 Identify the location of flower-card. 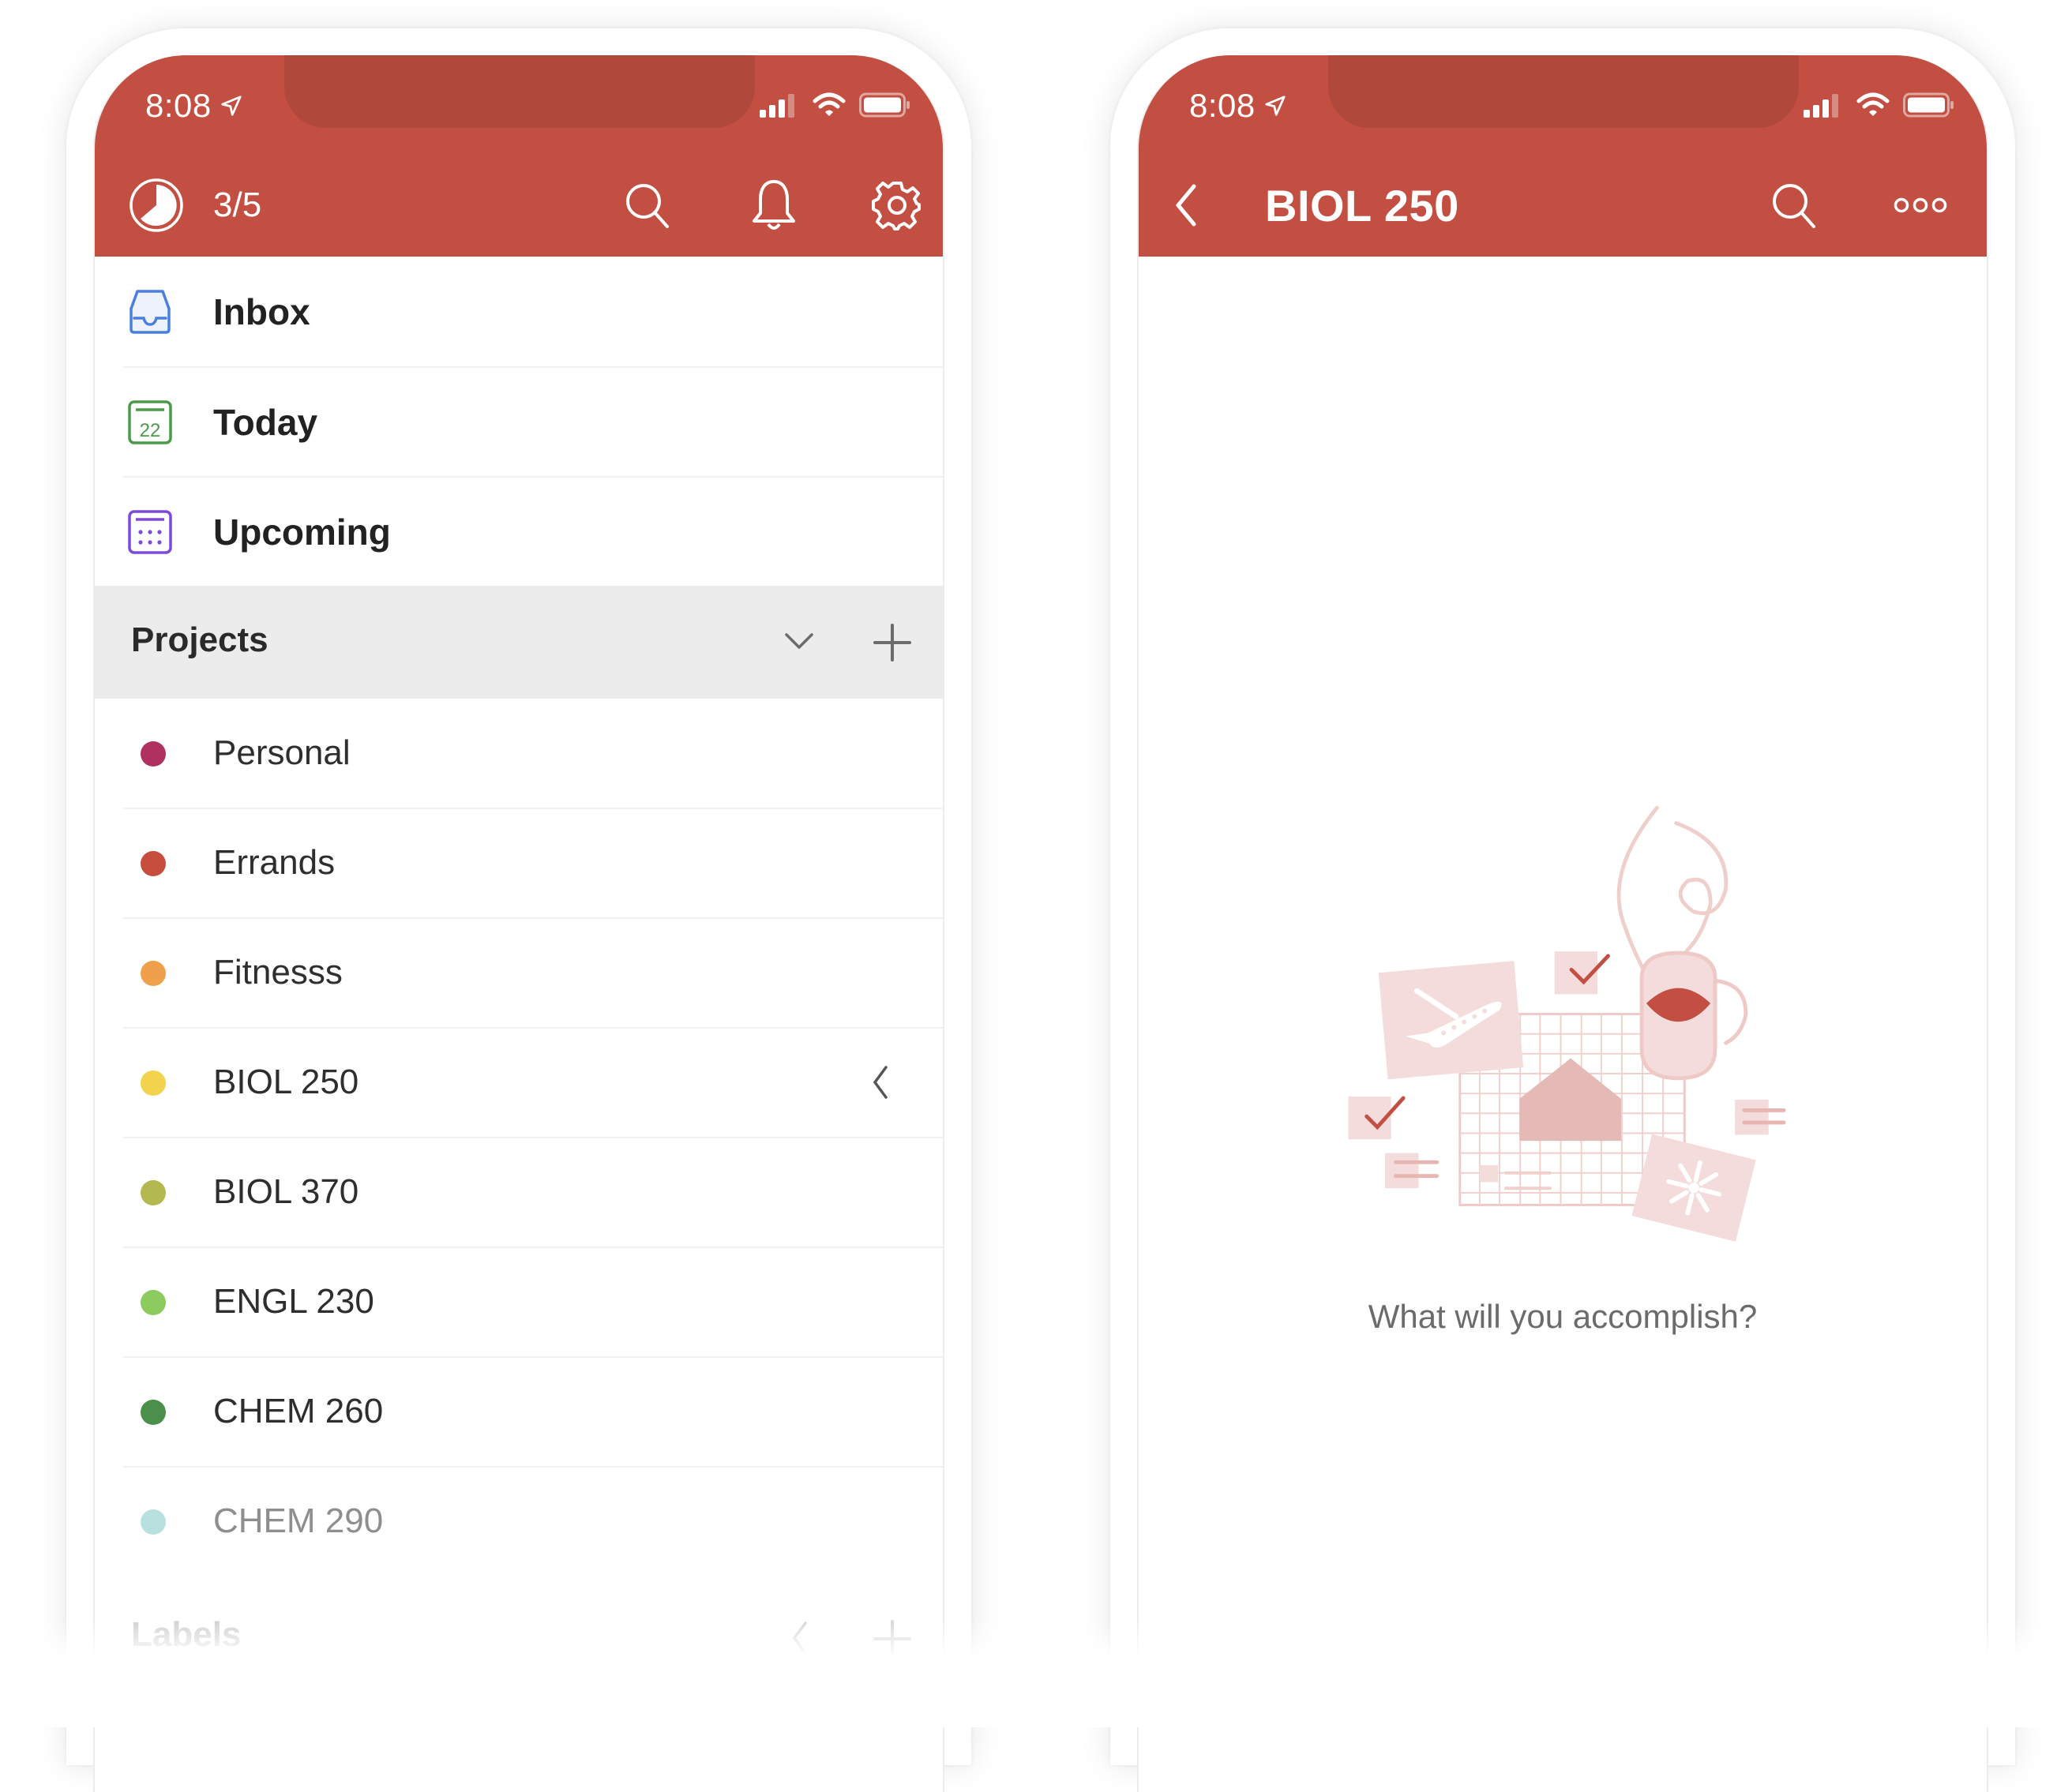
(1693, 1188).